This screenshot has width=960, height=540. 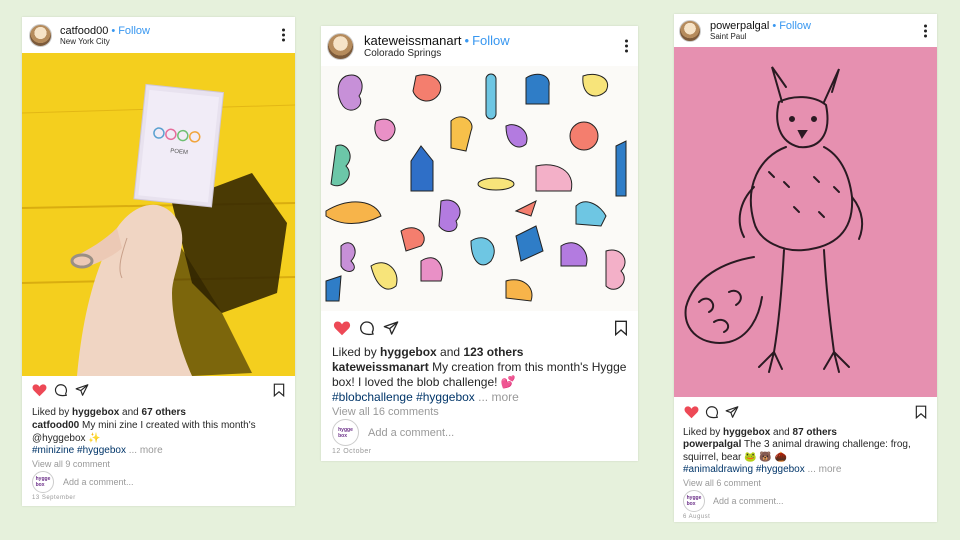 I want to click on location: Saint Paul, so click(x=760, y=36).